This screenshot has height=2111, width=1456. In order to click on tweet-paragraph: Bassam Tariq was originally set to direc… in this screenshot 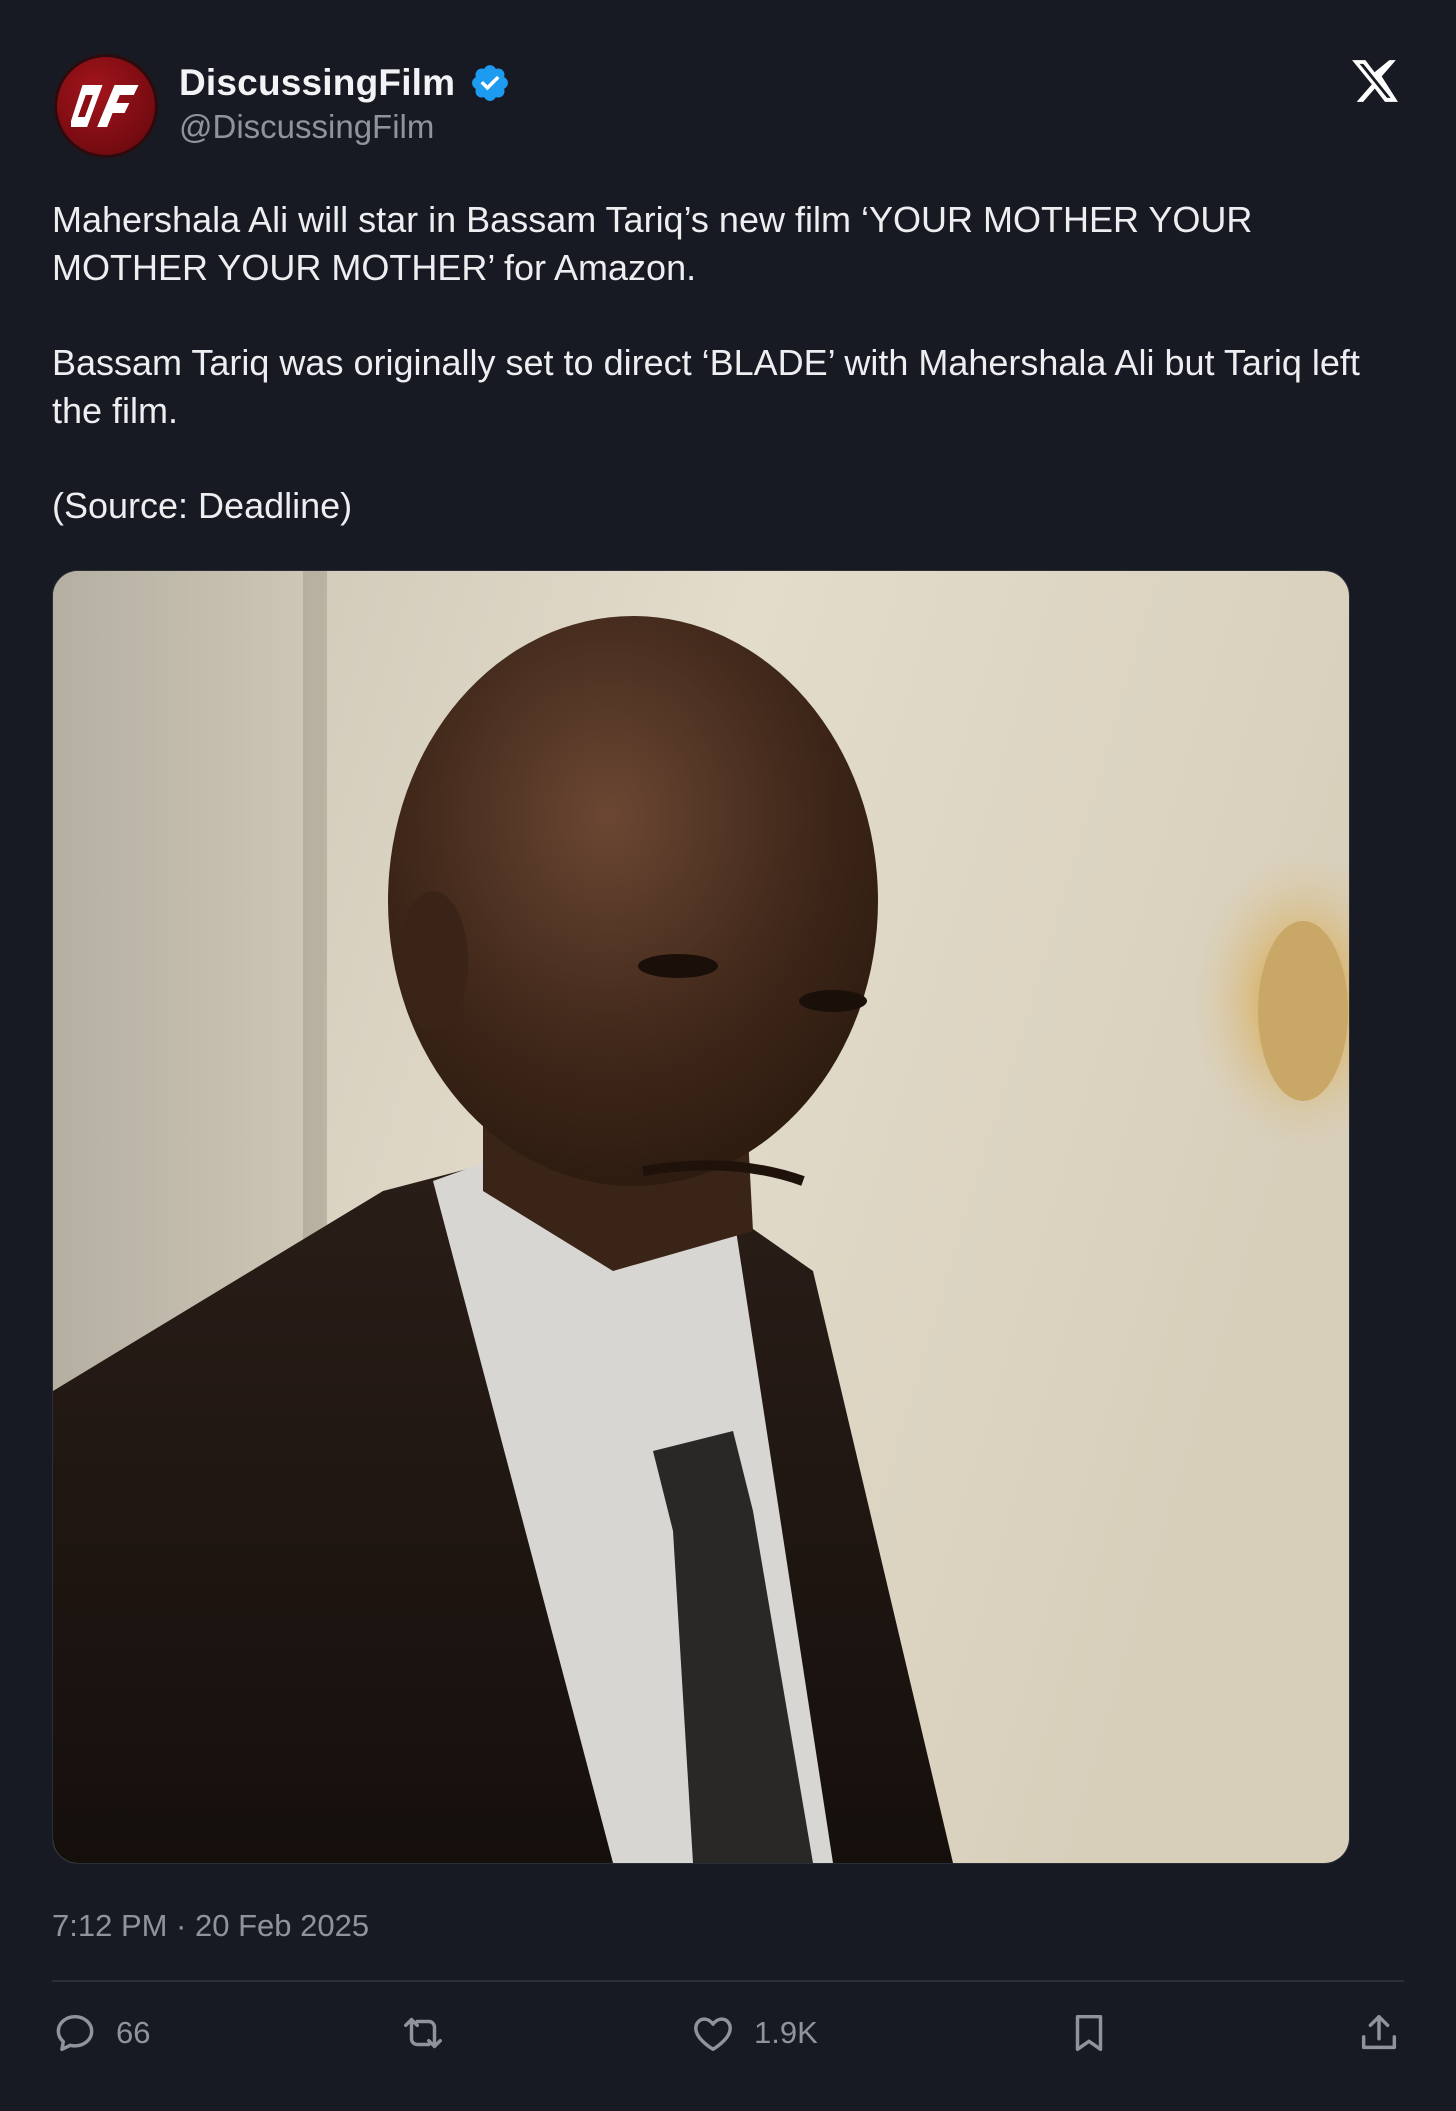, I will do `click(706, 386)`.